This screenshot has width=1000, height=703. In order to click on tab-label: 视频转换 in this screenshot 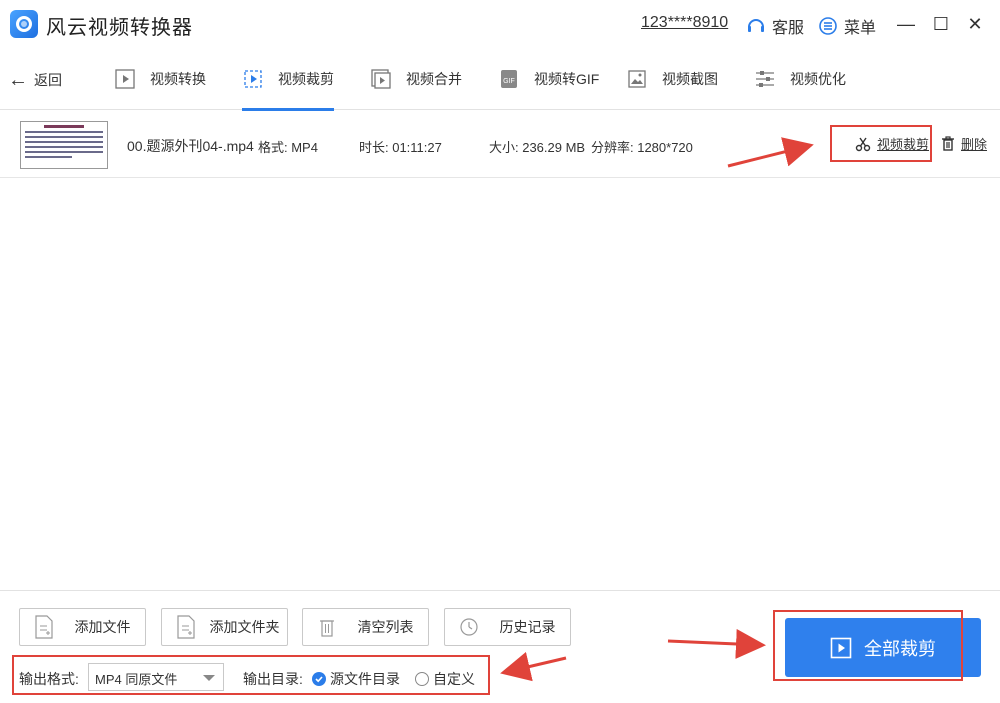, I will do `click(178, 79)`.